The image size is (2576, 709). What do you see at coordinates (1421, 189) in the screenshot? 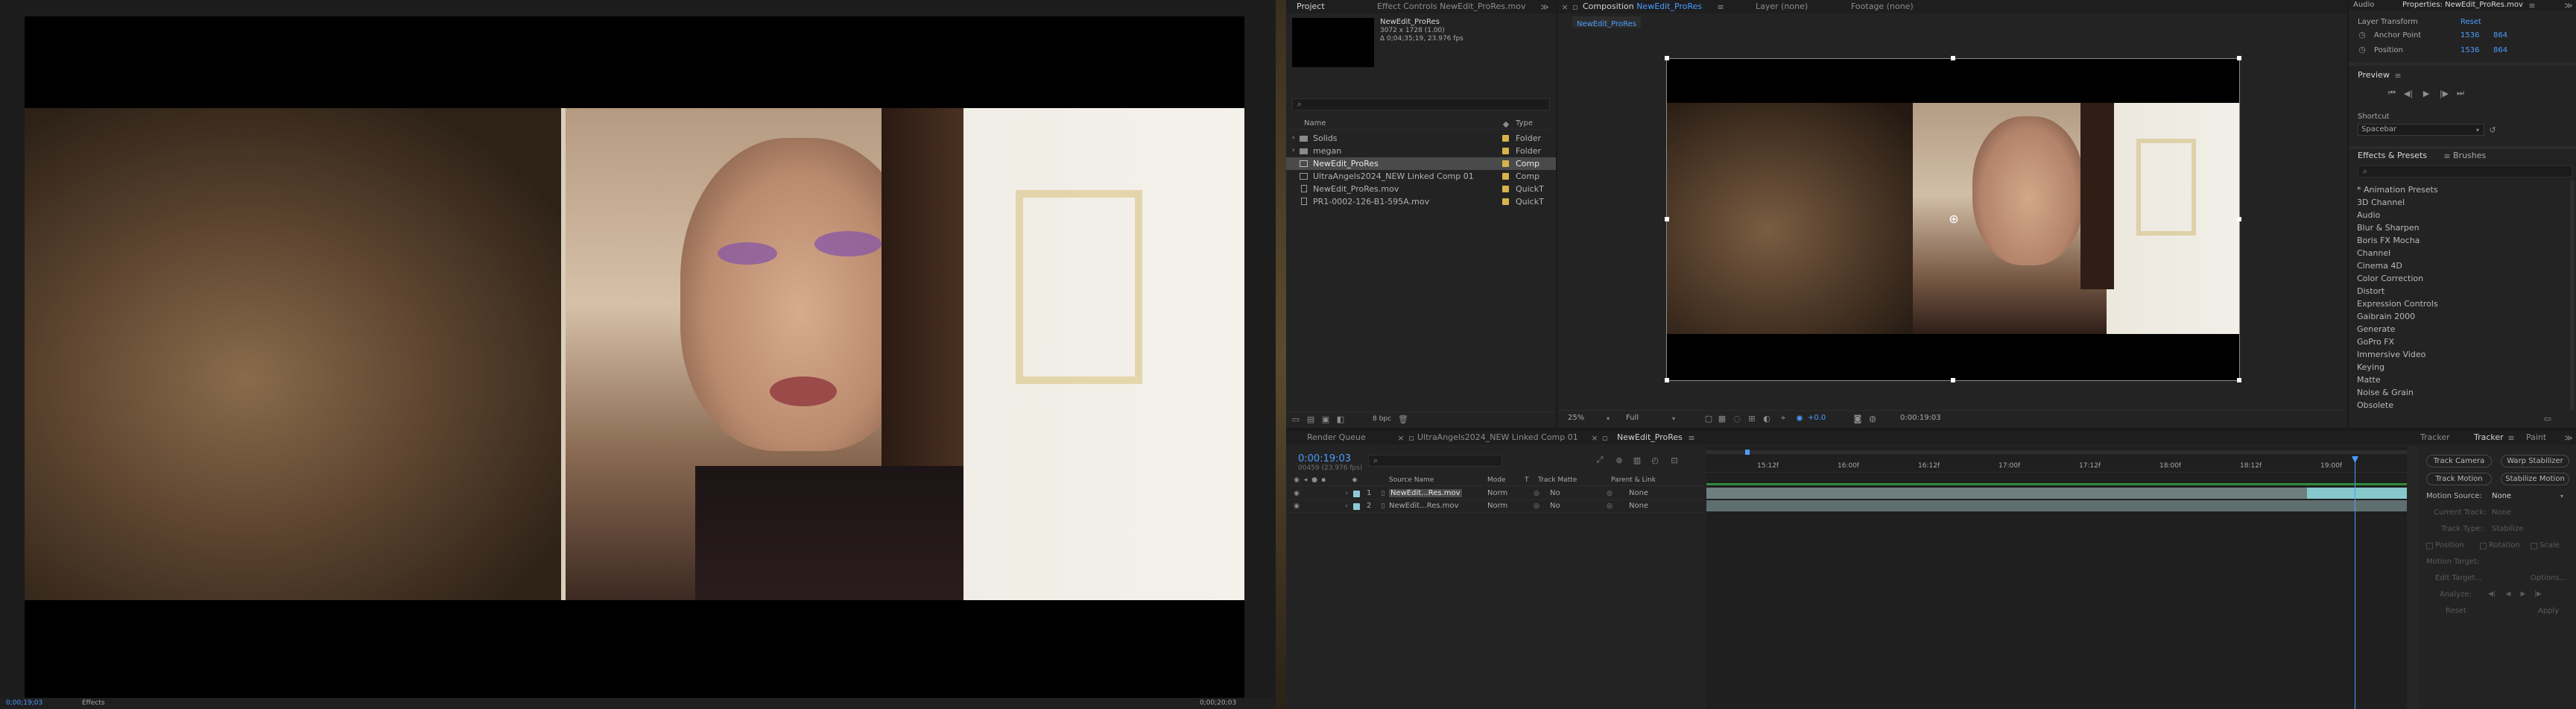
I see `list-item: NewEdit_ProRes.mov QuickT` at bounding box center [1421, 189].